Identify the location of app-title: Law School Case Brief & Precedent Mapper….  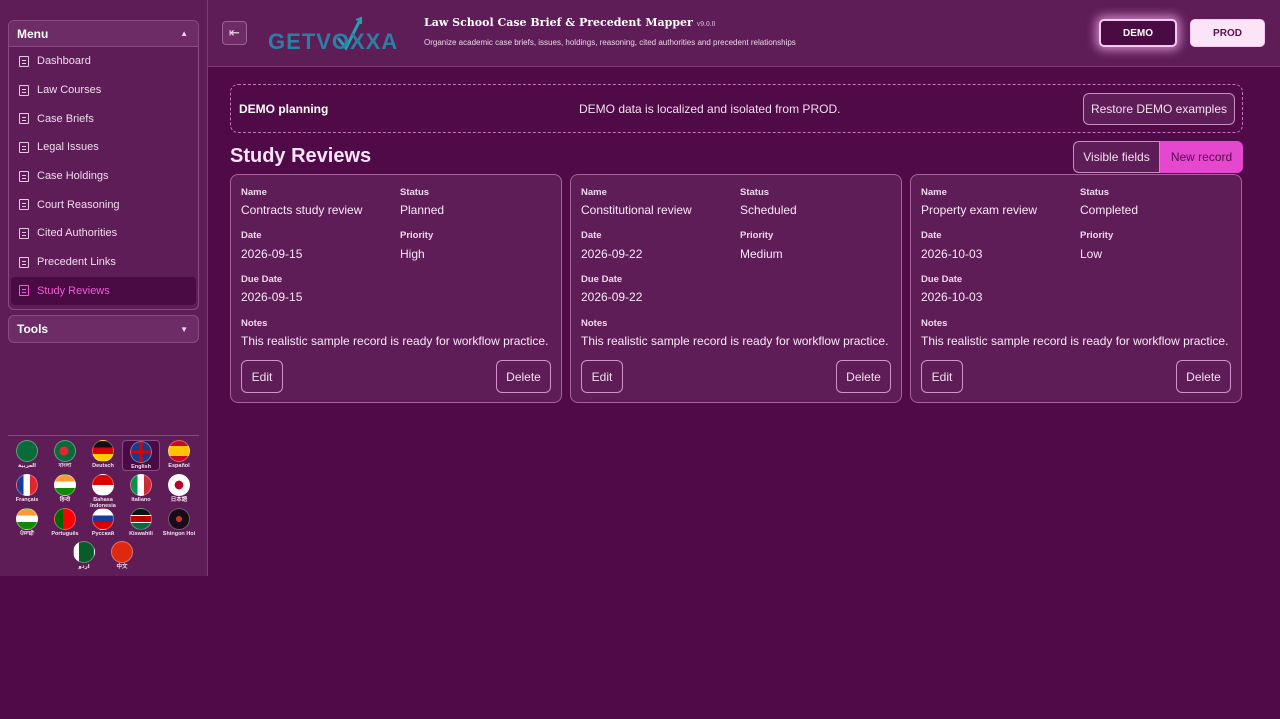
(569, 22).